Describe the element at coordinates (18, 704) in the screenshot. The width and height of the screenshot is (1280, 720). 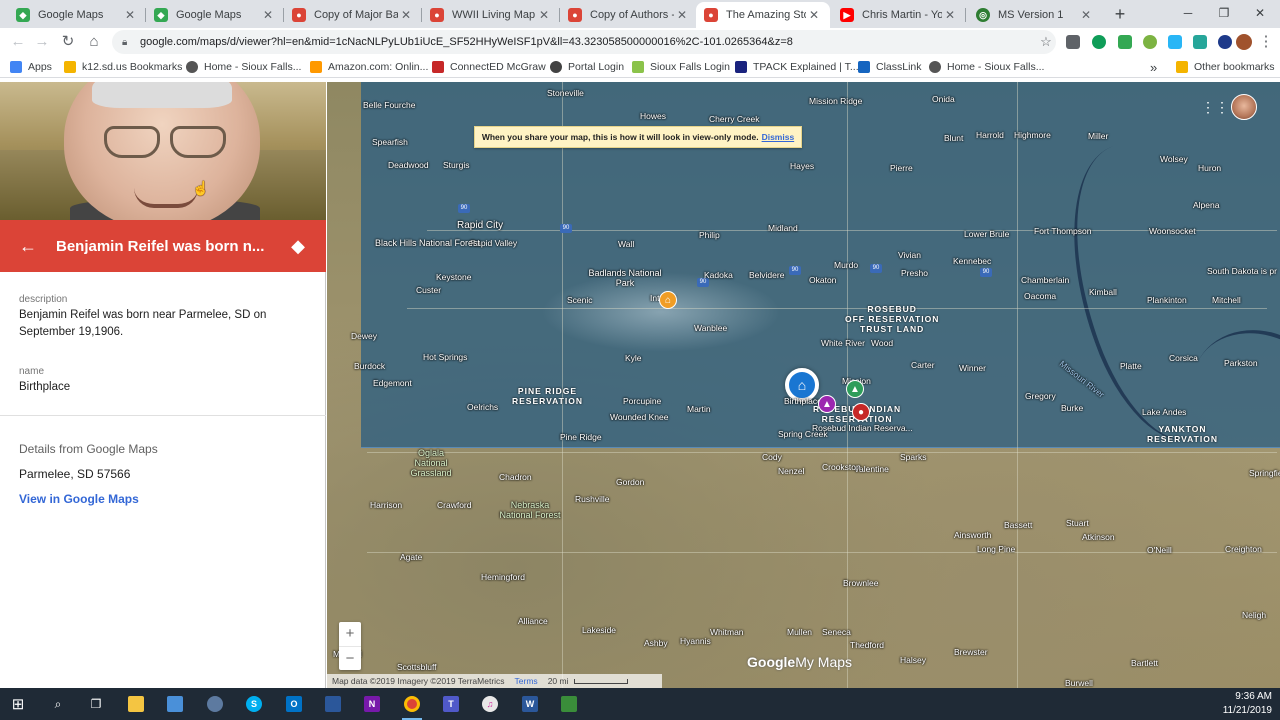
I see `start-windows-icon: ⊞` at that location.